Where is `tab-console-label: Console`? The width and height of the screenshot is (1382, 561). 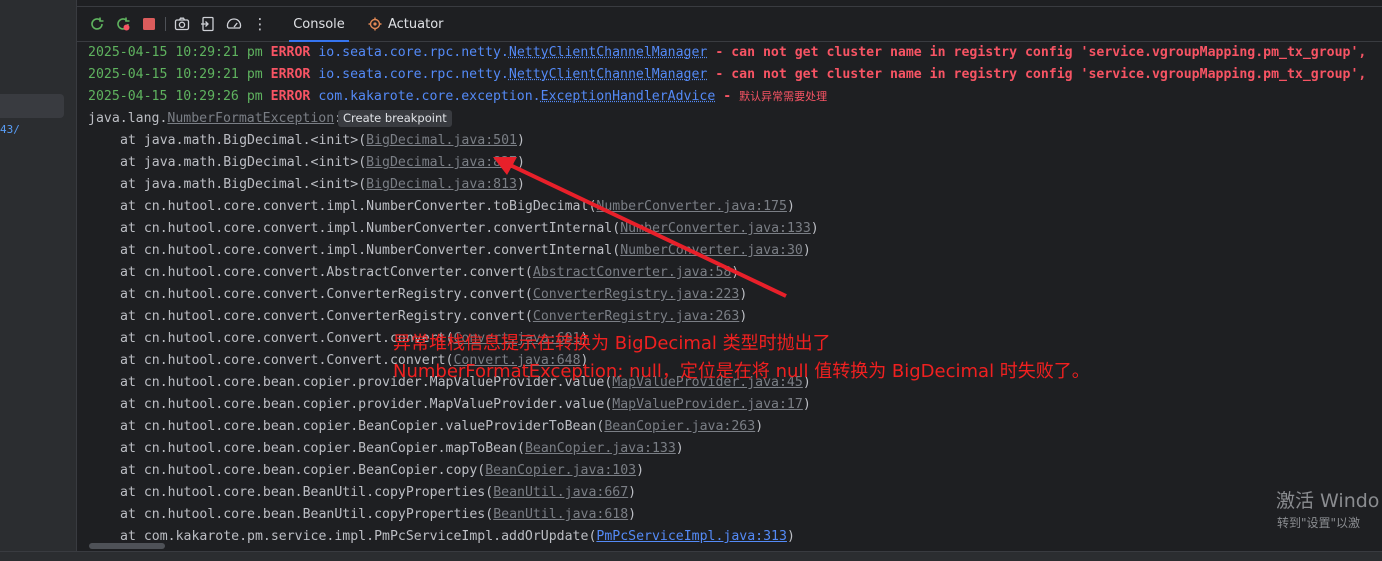 tab-console-label: Console is located at coordinates (319, 24).